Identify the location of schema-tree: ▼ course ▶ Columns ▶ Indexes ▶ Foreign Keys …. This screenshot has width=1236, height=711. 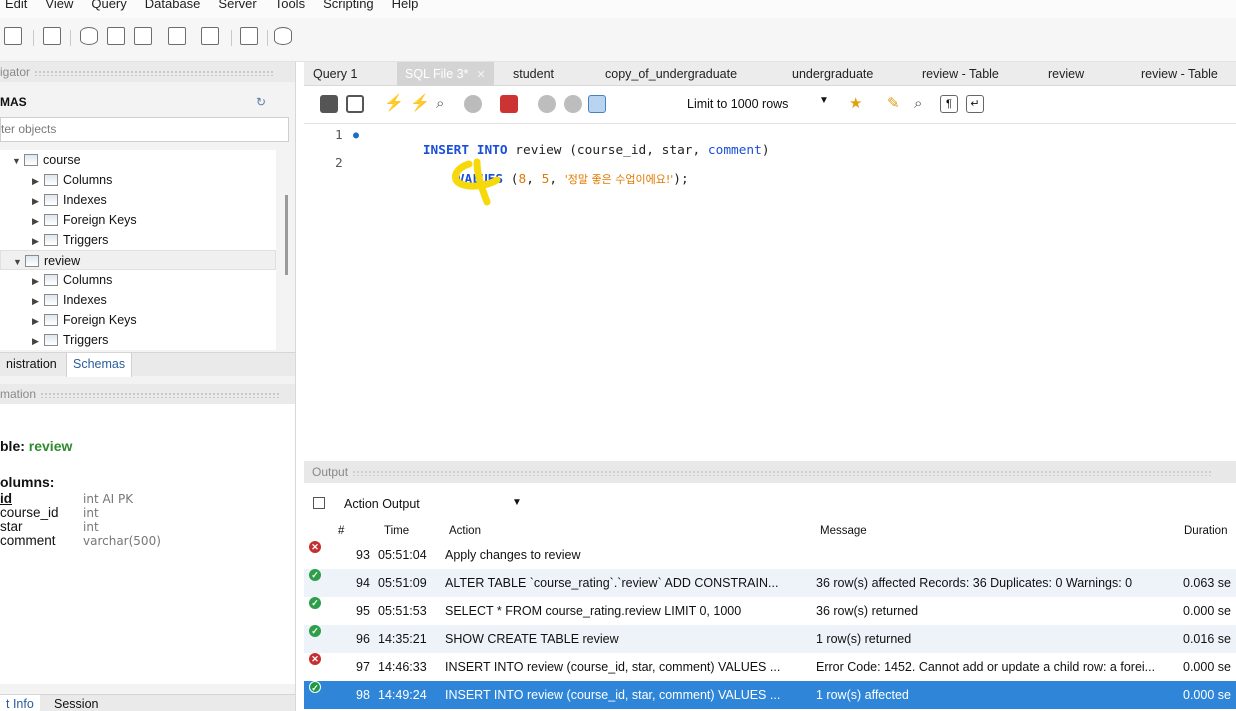
(138, 250).